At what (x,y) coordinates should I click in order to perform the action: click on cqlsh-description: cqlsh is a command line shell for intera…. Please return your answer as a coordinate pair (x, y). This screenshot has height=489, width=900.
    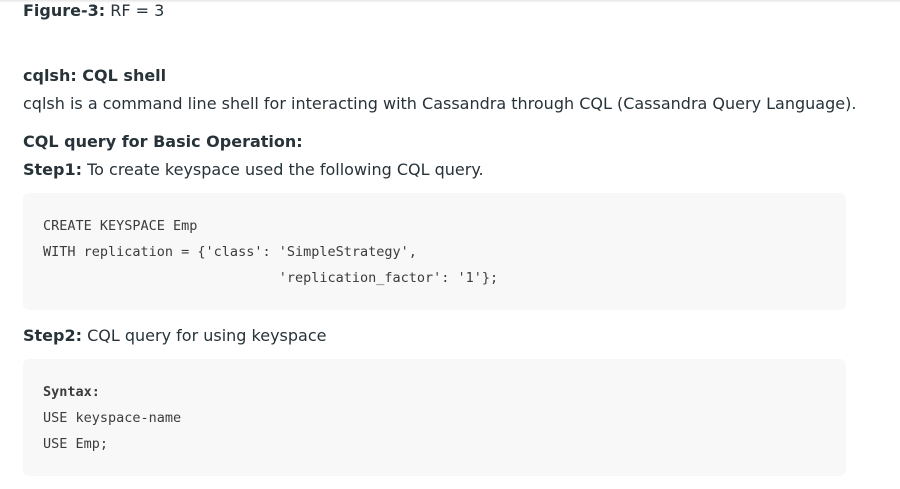
    Looking at the image, I should click on (440, 103).